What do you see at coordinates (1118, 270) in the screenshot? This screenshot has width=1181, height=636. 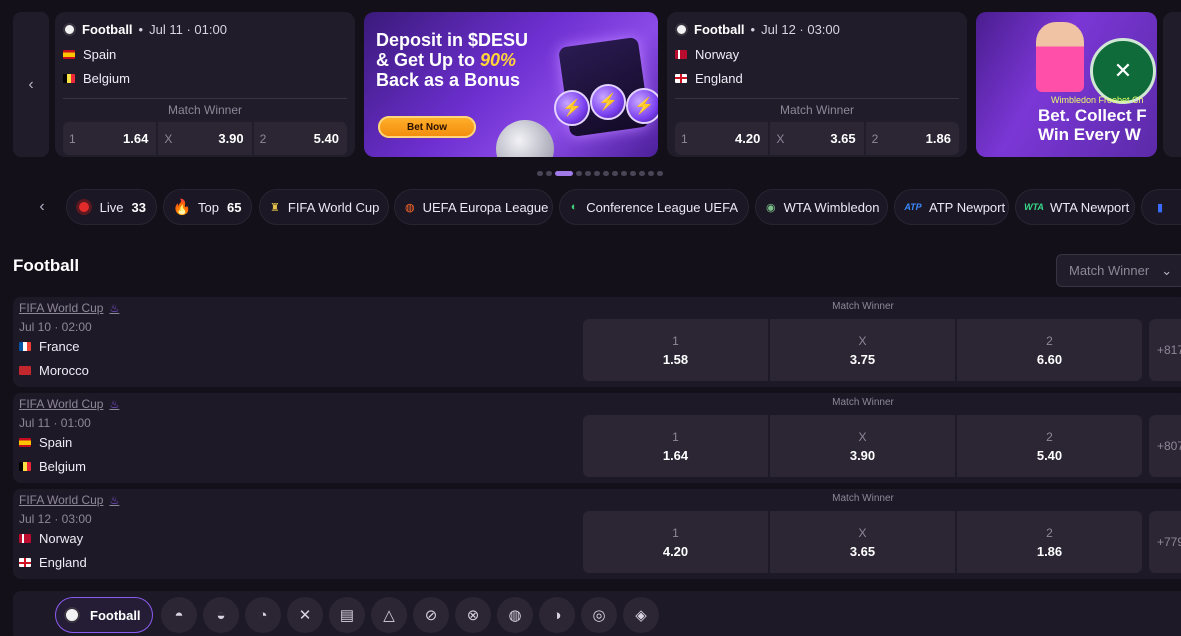 I see `market-select: Match Winner ⌄` at bounding box center [1118, 270].